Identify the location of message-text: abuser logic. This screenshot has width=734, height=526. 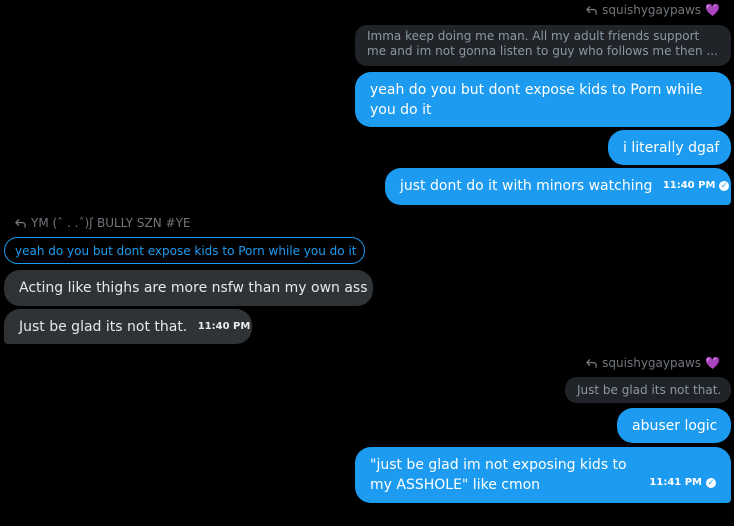
(675, 426).